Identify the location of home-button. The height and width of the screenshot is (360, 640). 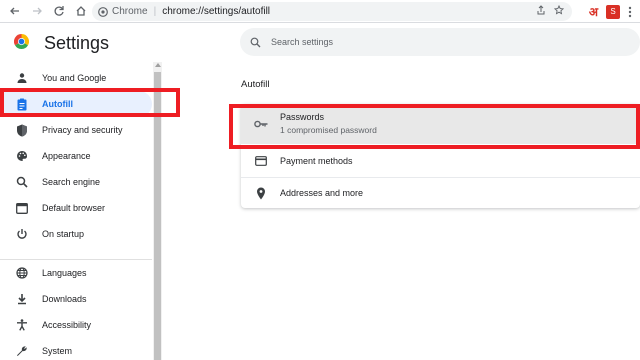
(81, 11).